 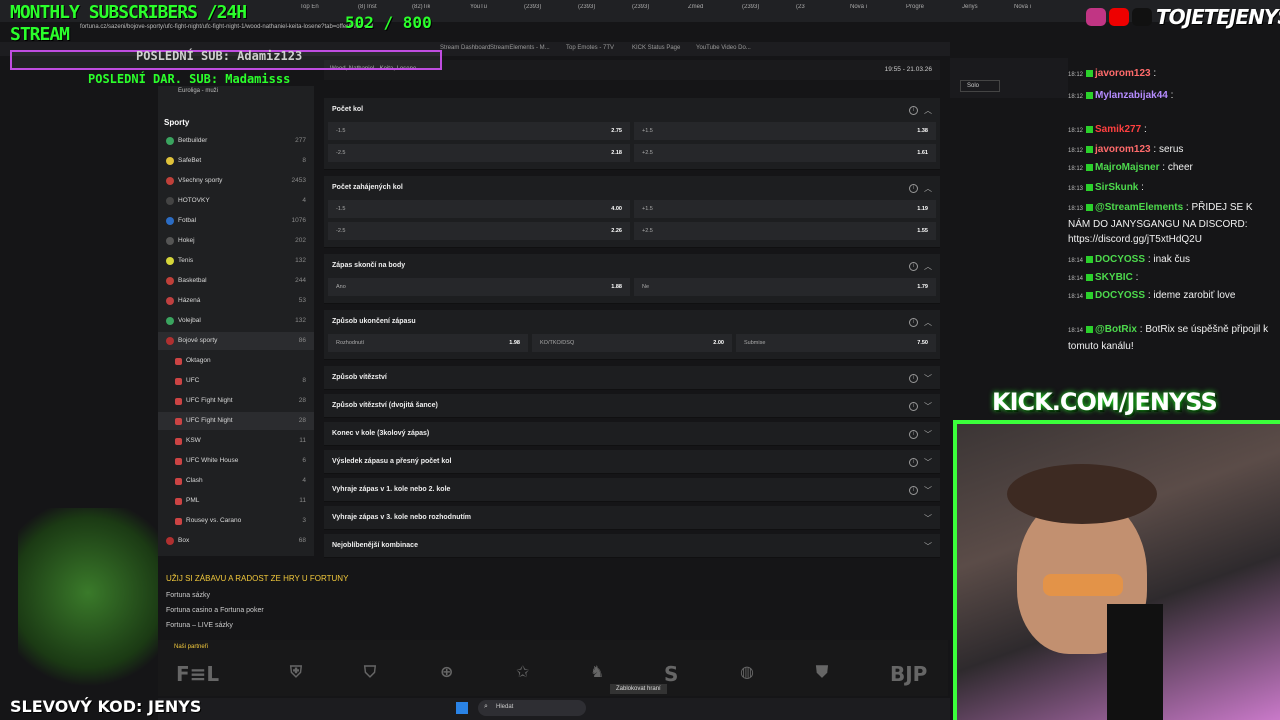 What do you see at coordinates (632, 343) in the screenshot?
I see `odd-button: KO/TKO/DSQ 2.00` at bounding box center [632, 343].